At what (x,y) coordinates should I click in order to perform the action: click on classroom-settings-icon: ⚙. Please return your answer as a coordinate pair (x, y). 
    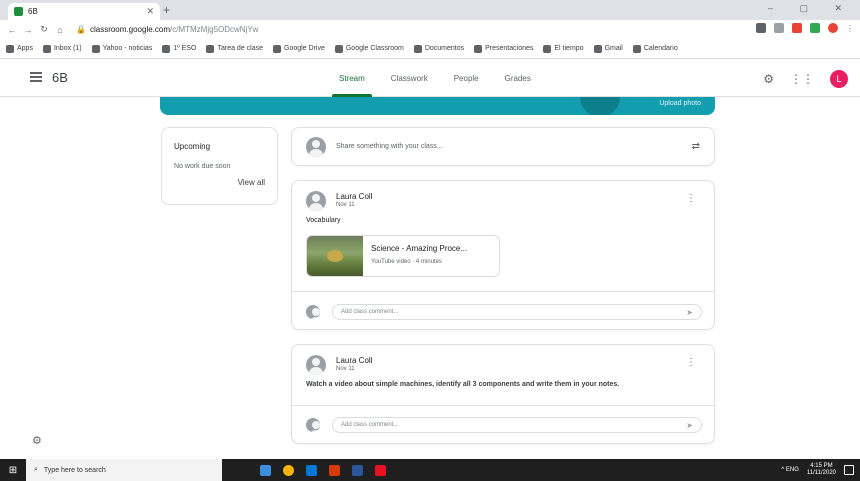
    Looking at the image, I should click on (37, 440).